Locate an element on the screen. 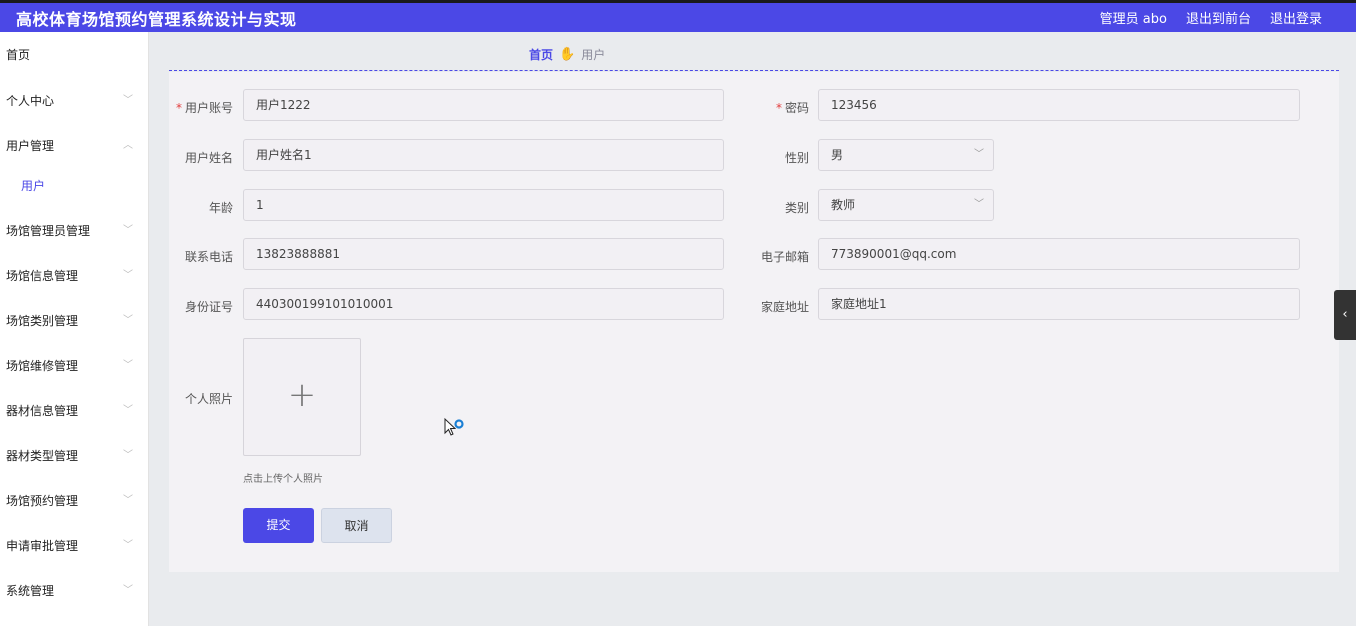 The image size is (1356, 626). address-label: 家庭地址 is located at coordinates (784, 307).